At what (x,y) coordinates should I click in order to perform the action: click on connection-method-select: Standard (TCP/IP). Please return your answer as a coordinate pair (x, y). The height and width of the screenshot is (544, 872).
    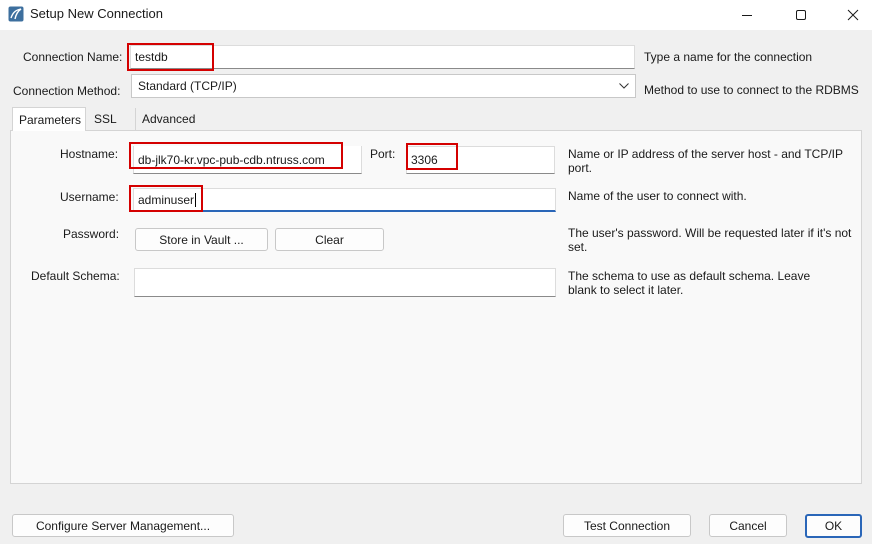
    Looking at the image, I should click on (383, 86).